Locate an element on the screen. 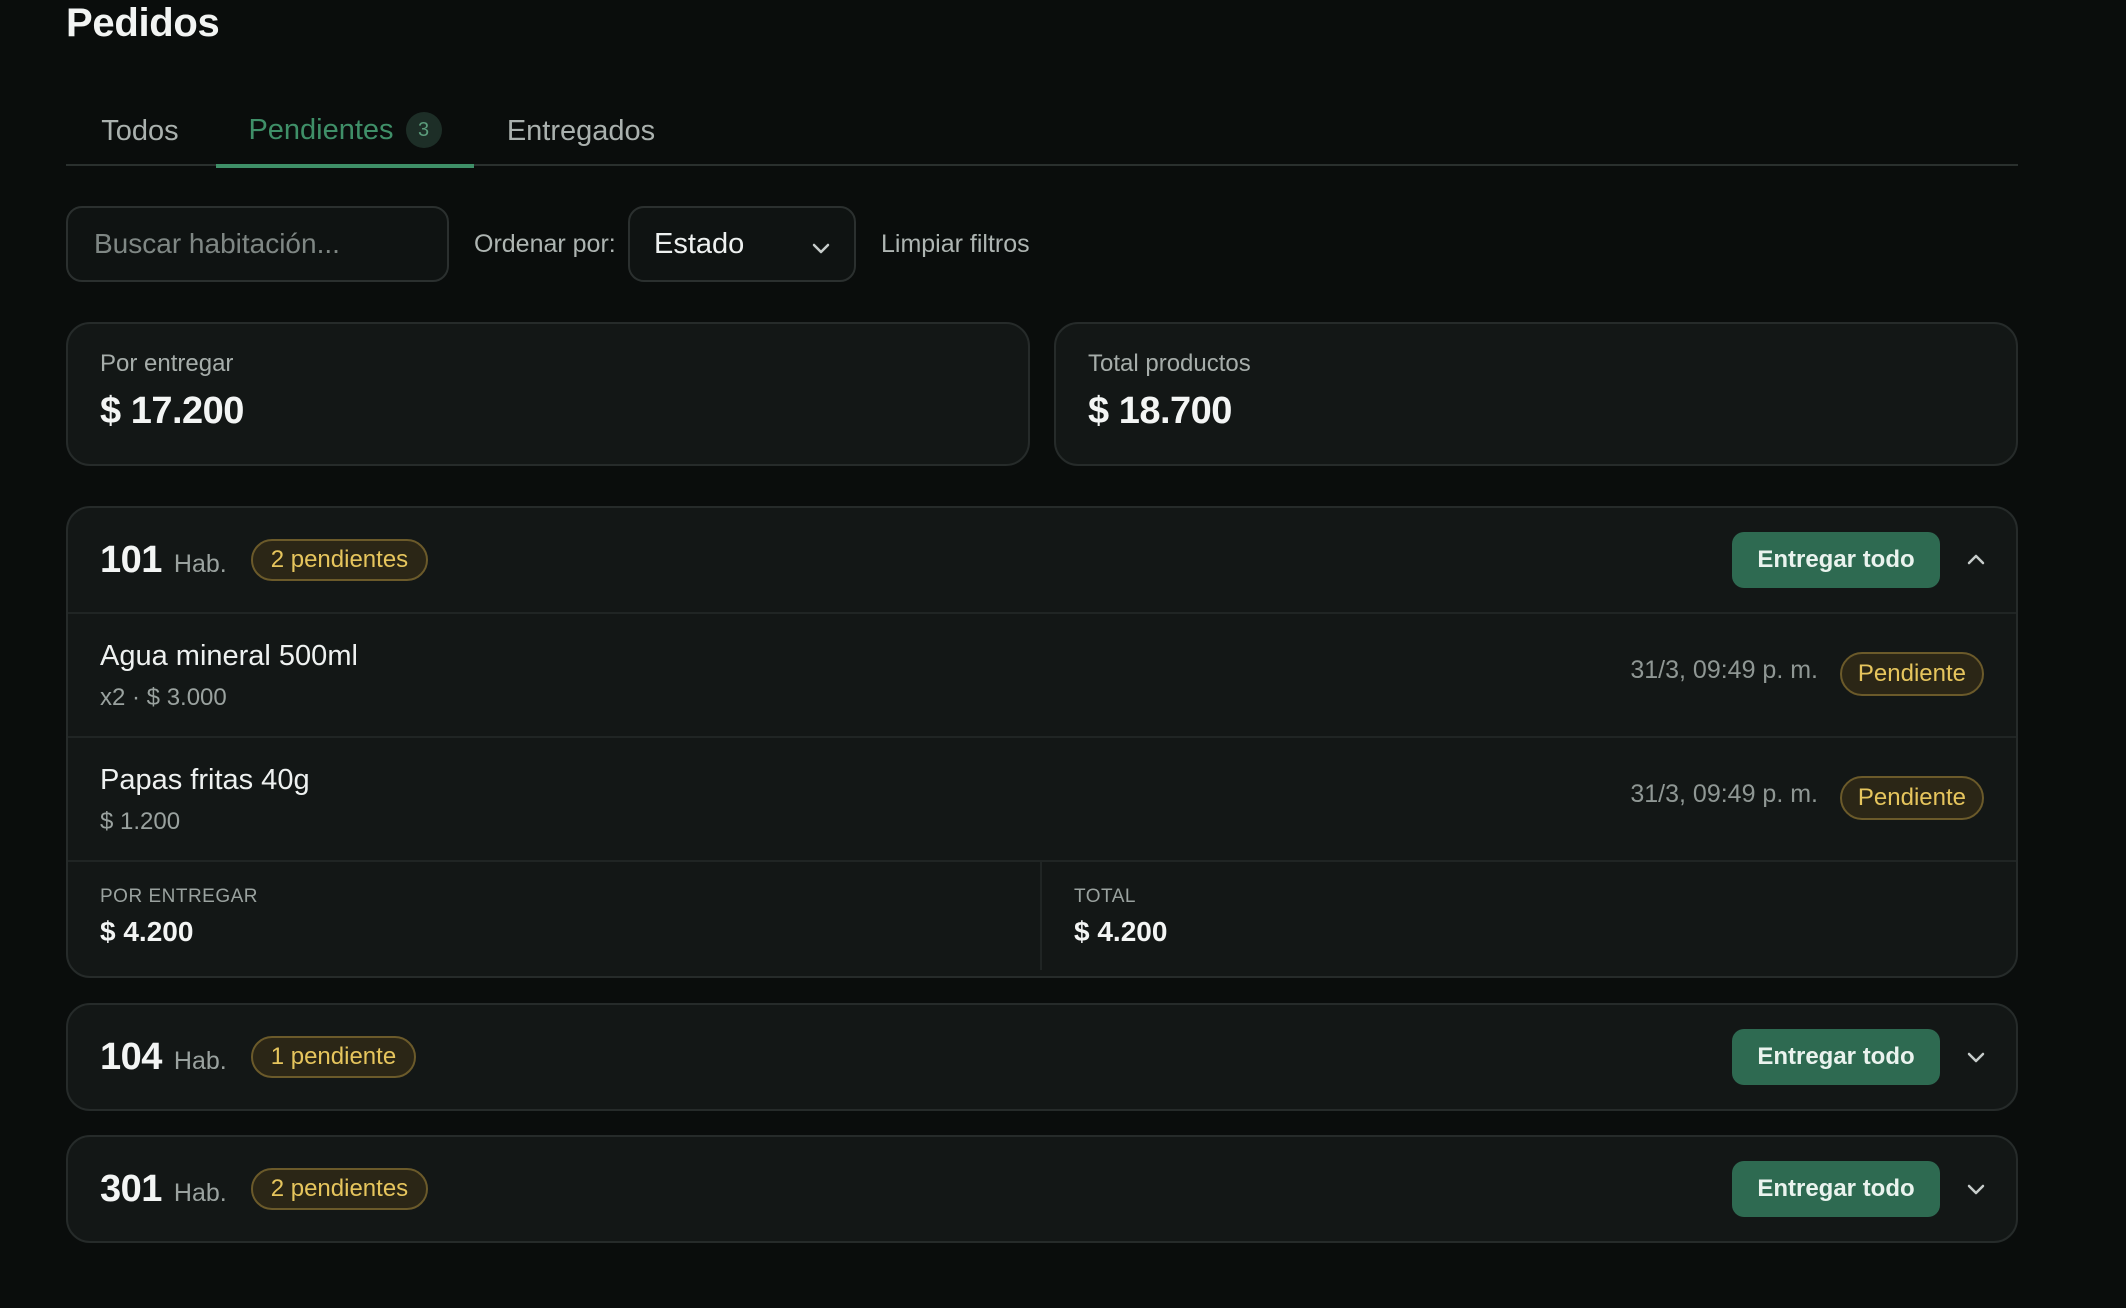  summary-label: Total productos is located at coordinates (1169, 363).